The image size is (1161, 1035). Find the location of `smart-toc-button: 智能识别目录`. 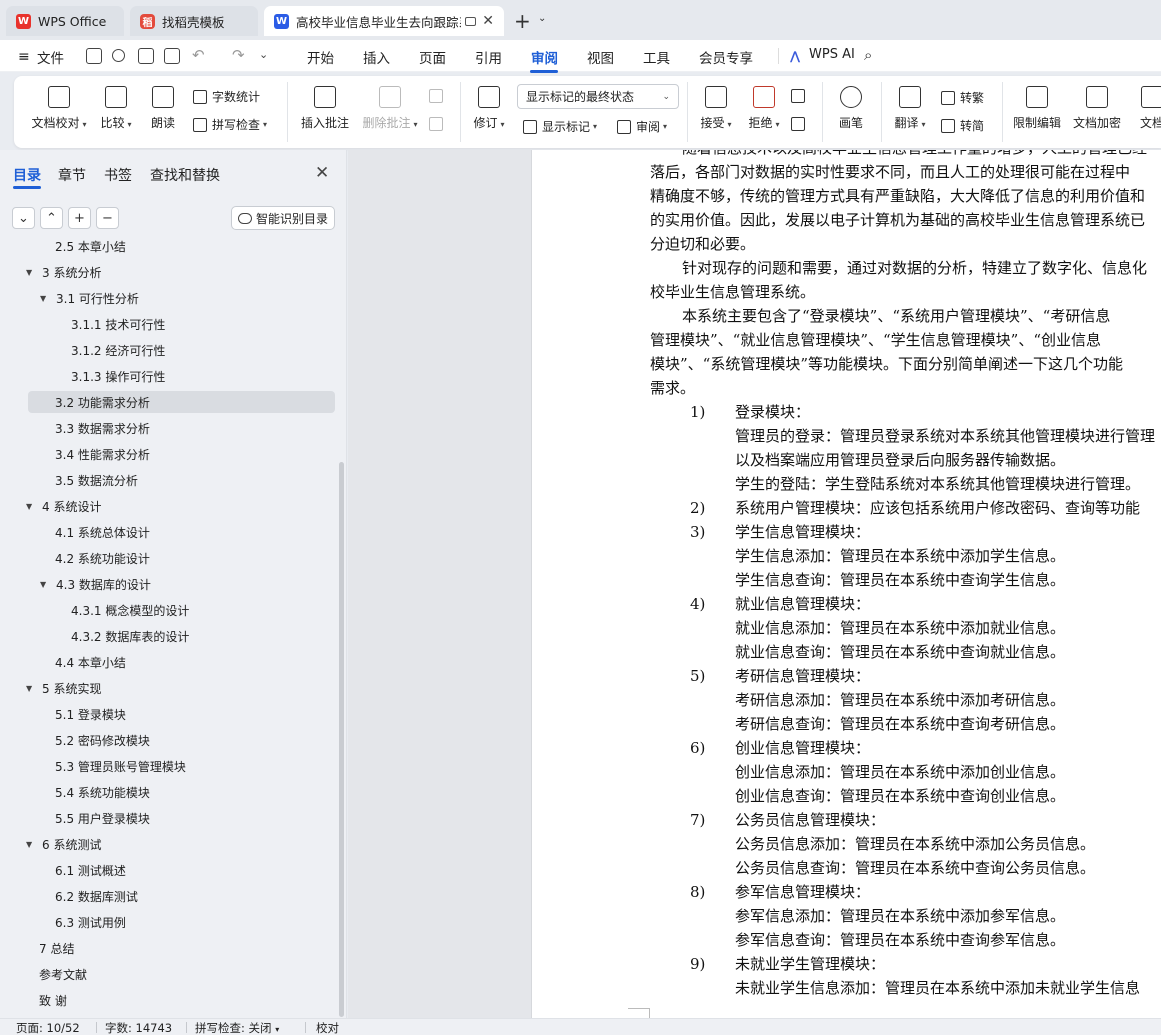

smart-toc-button: 智能识别目录 is located at coordinates (283, 218).